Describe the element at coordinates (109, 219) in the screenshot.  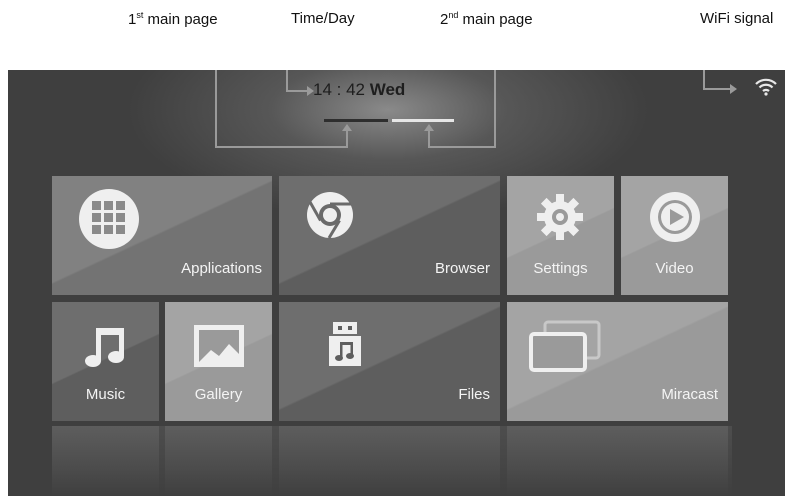
I see `grid-icon` at that location.